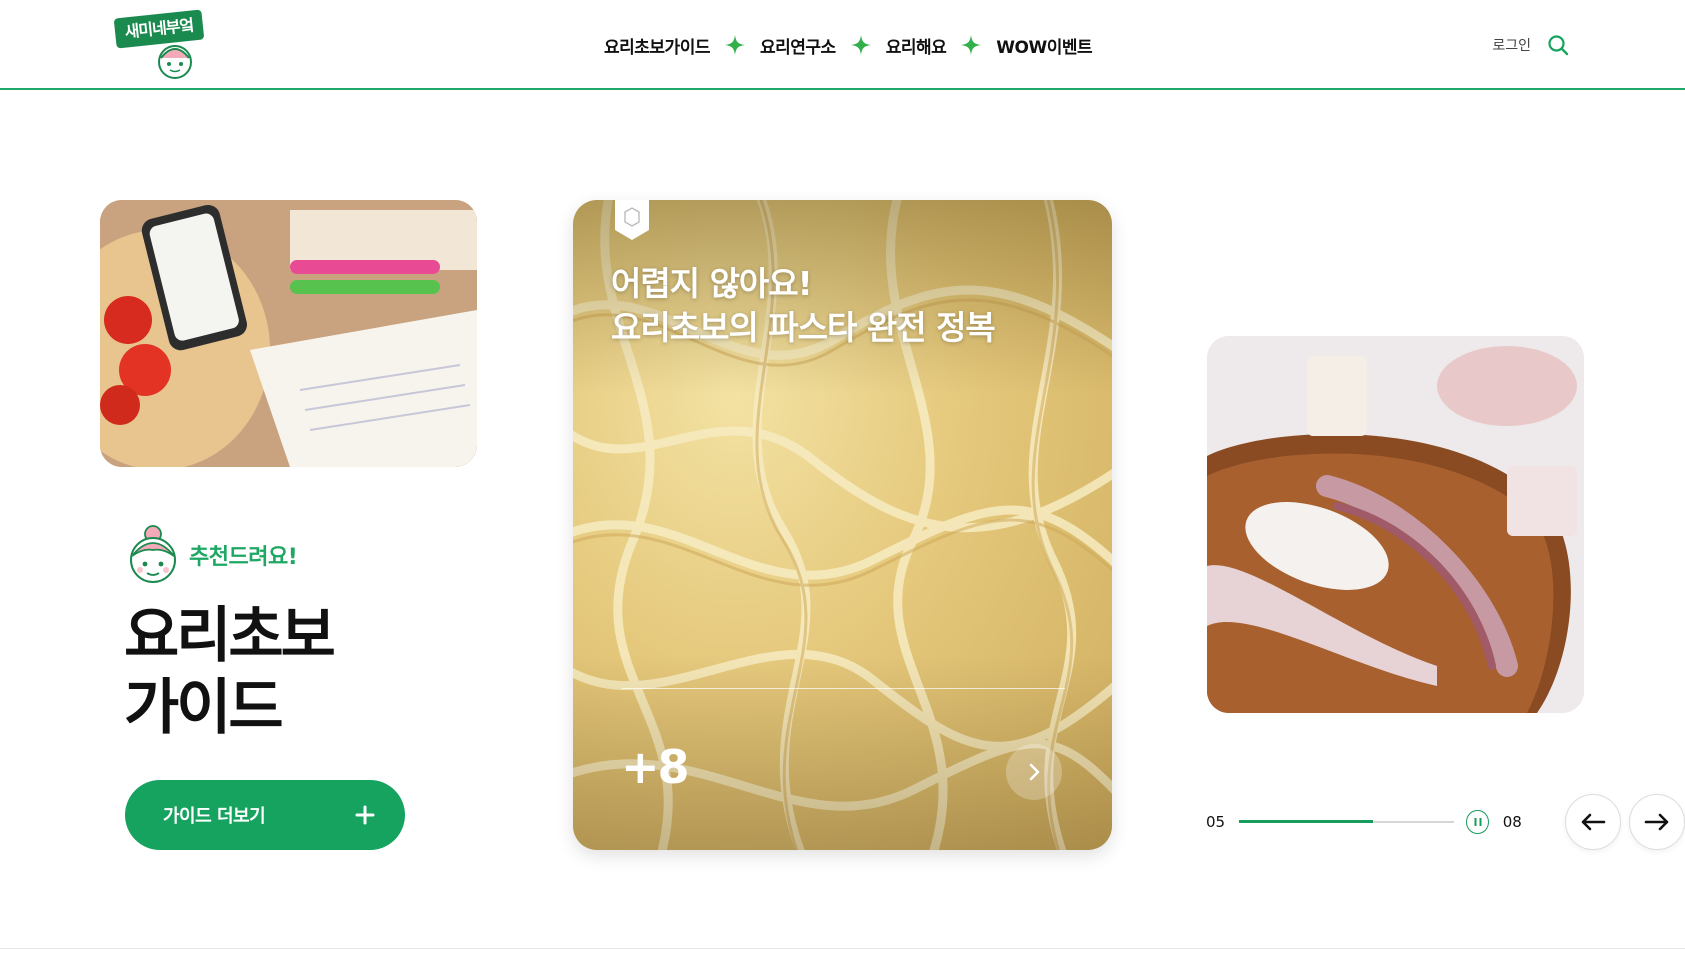  I want to click on card-next-button, so click(1034, 772).